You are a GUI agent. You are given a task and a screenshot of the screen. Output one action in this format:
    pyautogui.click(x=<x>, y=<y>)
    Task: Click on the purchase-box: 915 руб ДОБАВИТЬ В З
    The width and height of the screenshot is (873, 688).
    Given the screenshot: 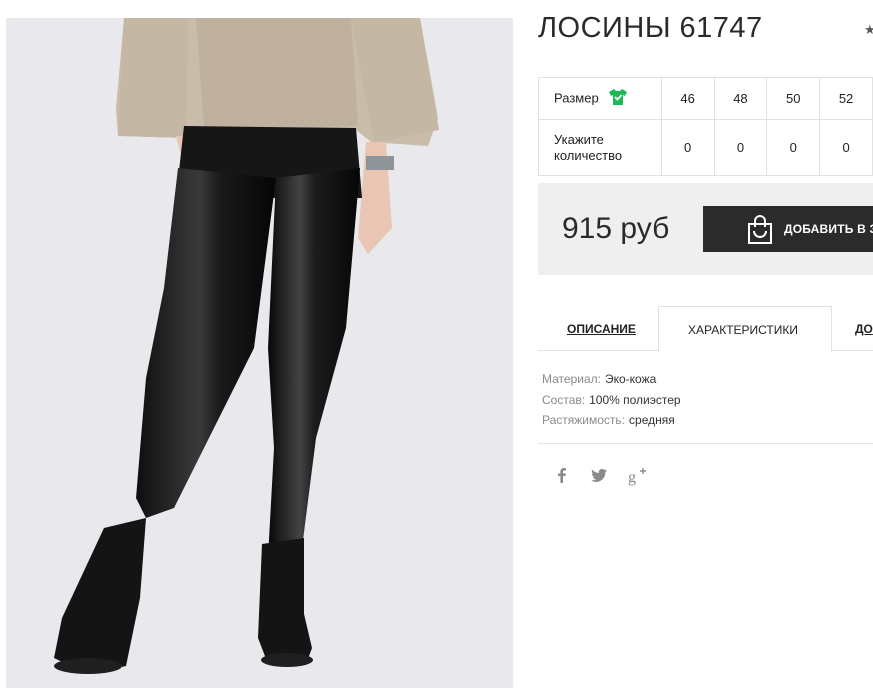 What is the action you would take?
    pyautogui.click(x=705, y=229)
    